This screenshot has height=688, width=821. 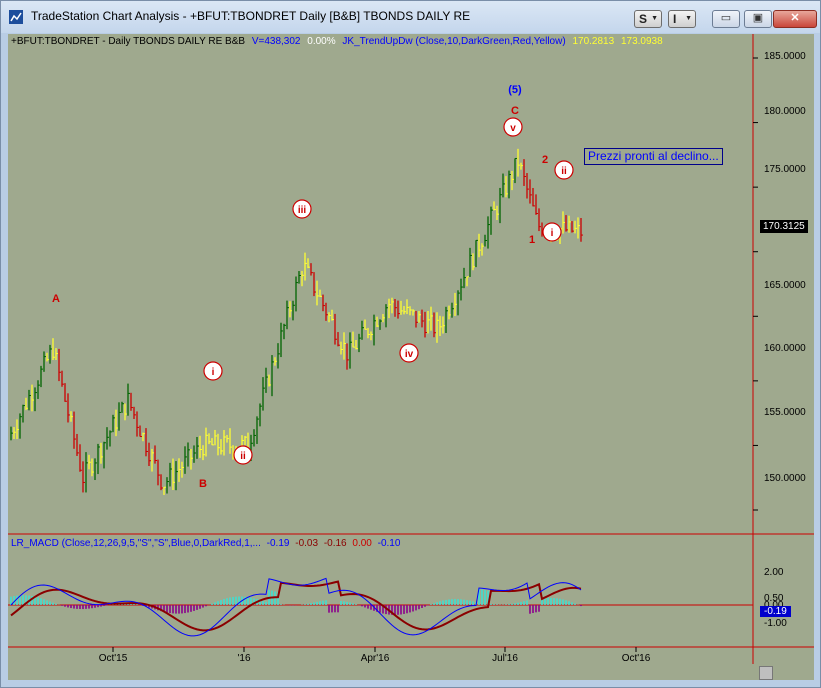 I want to click on close-icon: ✕, so click(x=795, y=18).